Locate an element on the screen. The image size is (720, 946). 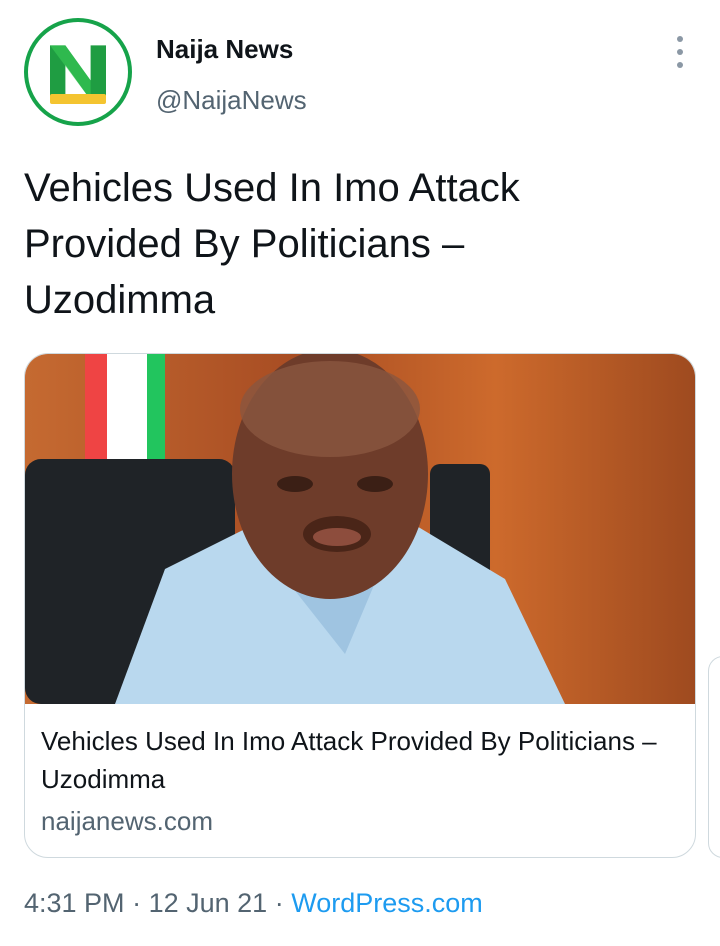
tweet-meta: 4:31 PM · 12 Jun 21 · WordPress.com is located at coordinates (253, 903).